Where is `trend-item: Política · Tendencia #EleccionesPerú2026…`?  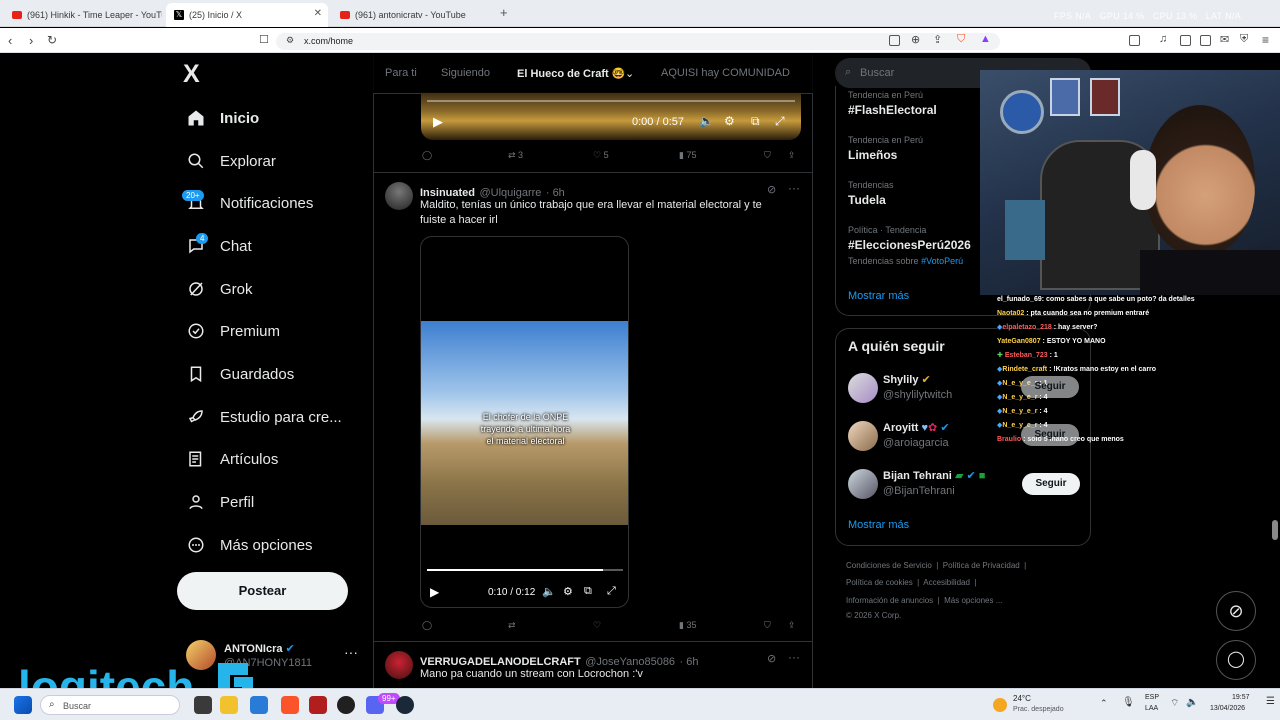 trend-item: Política · Tendencia #EleccionesPerú2026… is located at coordinates (909, 245).